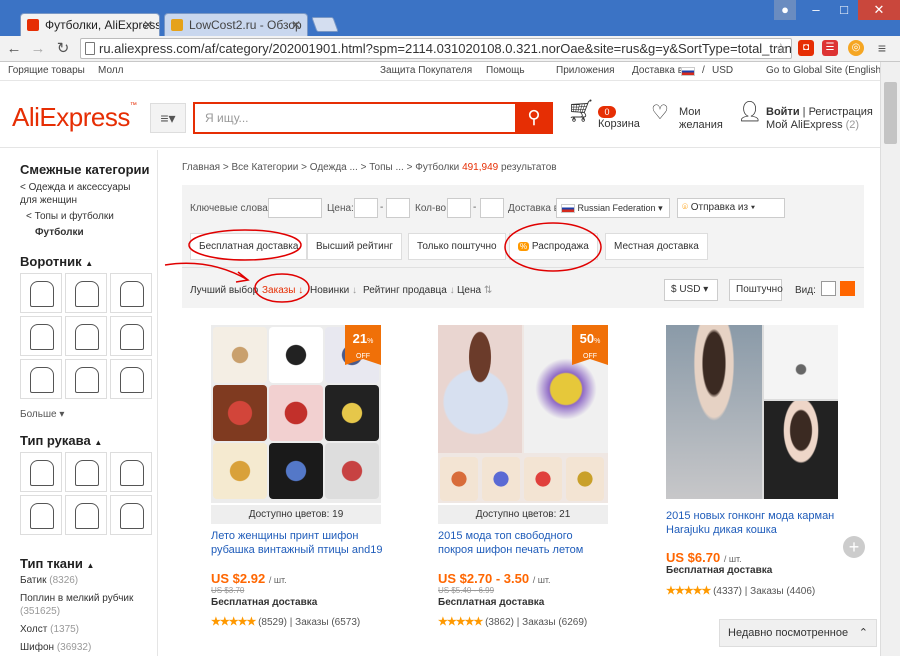  What do you see at coordinates (249, 246) in the screenshot?
I see `free-shipping-filter: Бесплатная доставка` at bounding box center [249, 246].